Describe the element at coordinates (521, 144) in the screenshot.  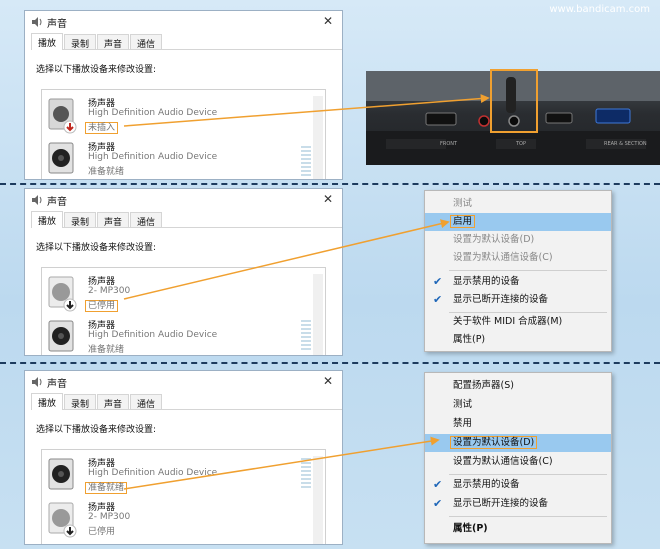
I see `top-label: TOP` at that location.